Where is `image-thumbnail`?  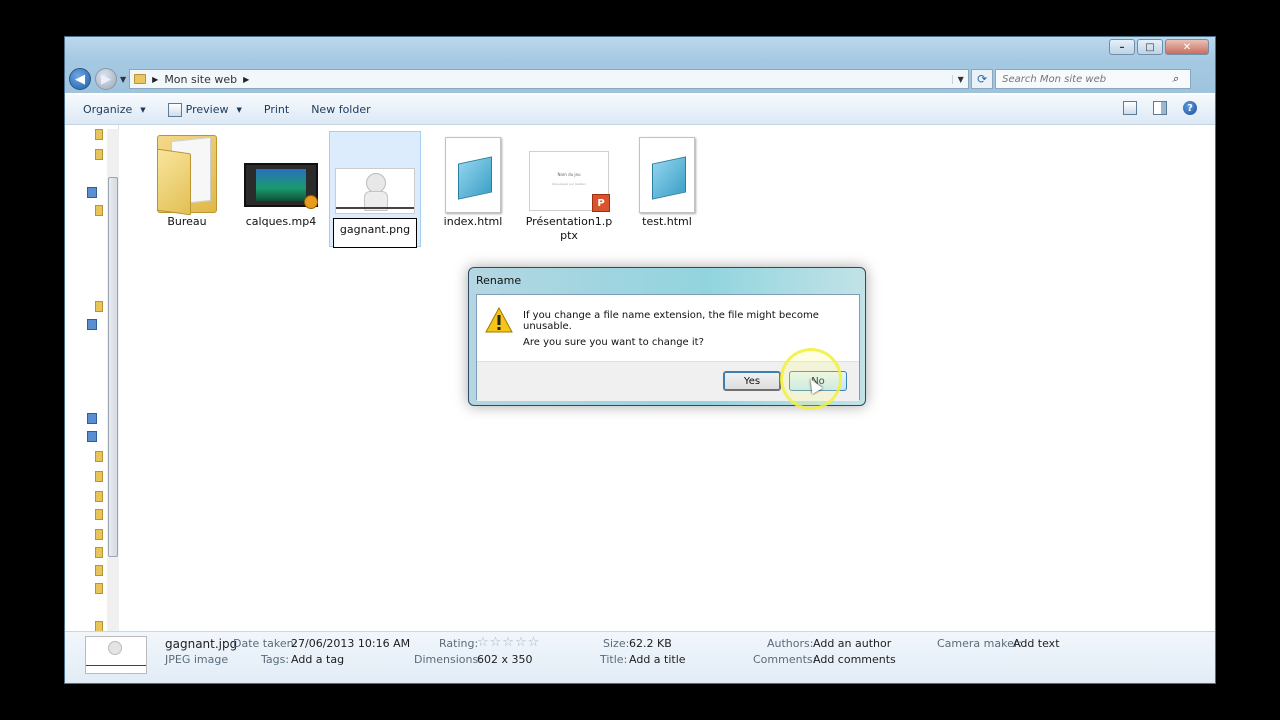
image-thumbnail is located at coordinates (375, 191).